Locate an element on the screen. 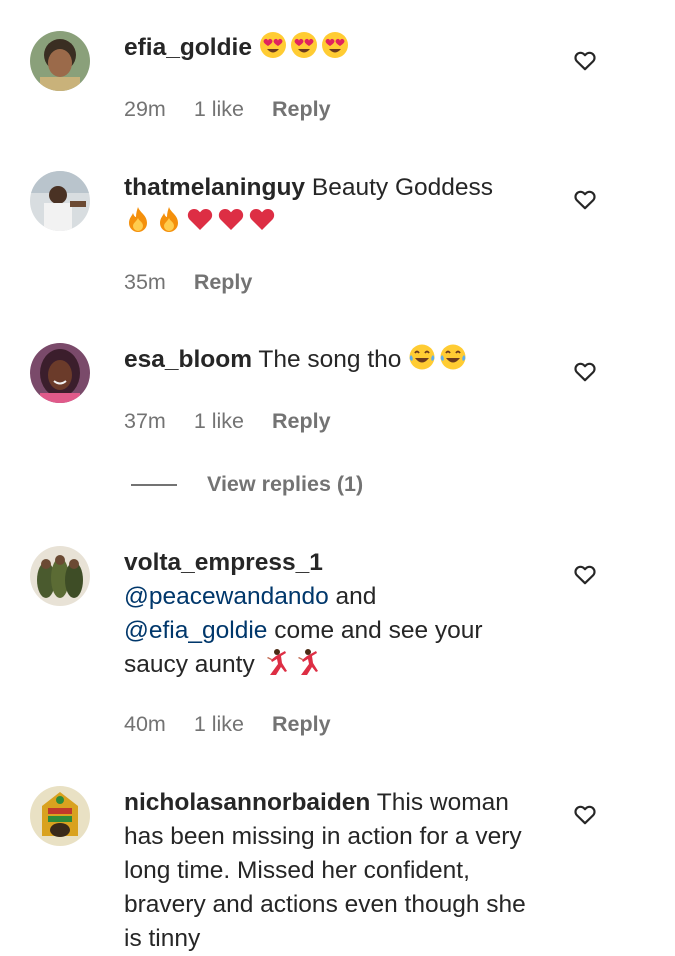  comment-text: and is located at coordinates (356, 596).